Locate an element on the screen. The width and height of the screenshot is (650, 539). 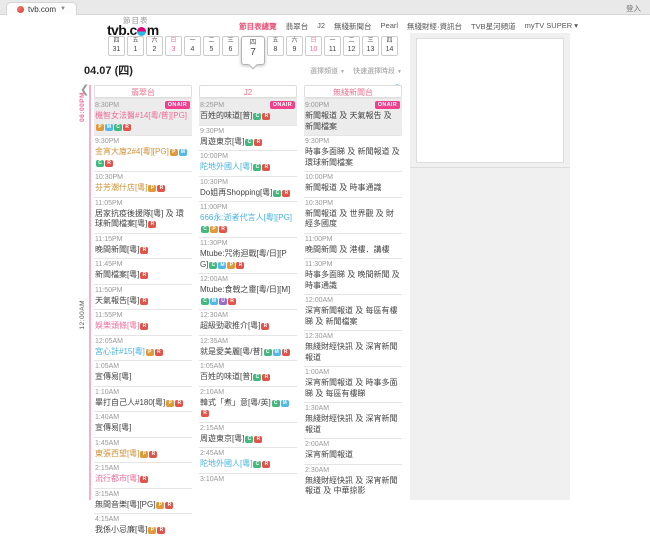
program-title: 我係小忌廉[粵] P R is located at coordinates (142, 530).